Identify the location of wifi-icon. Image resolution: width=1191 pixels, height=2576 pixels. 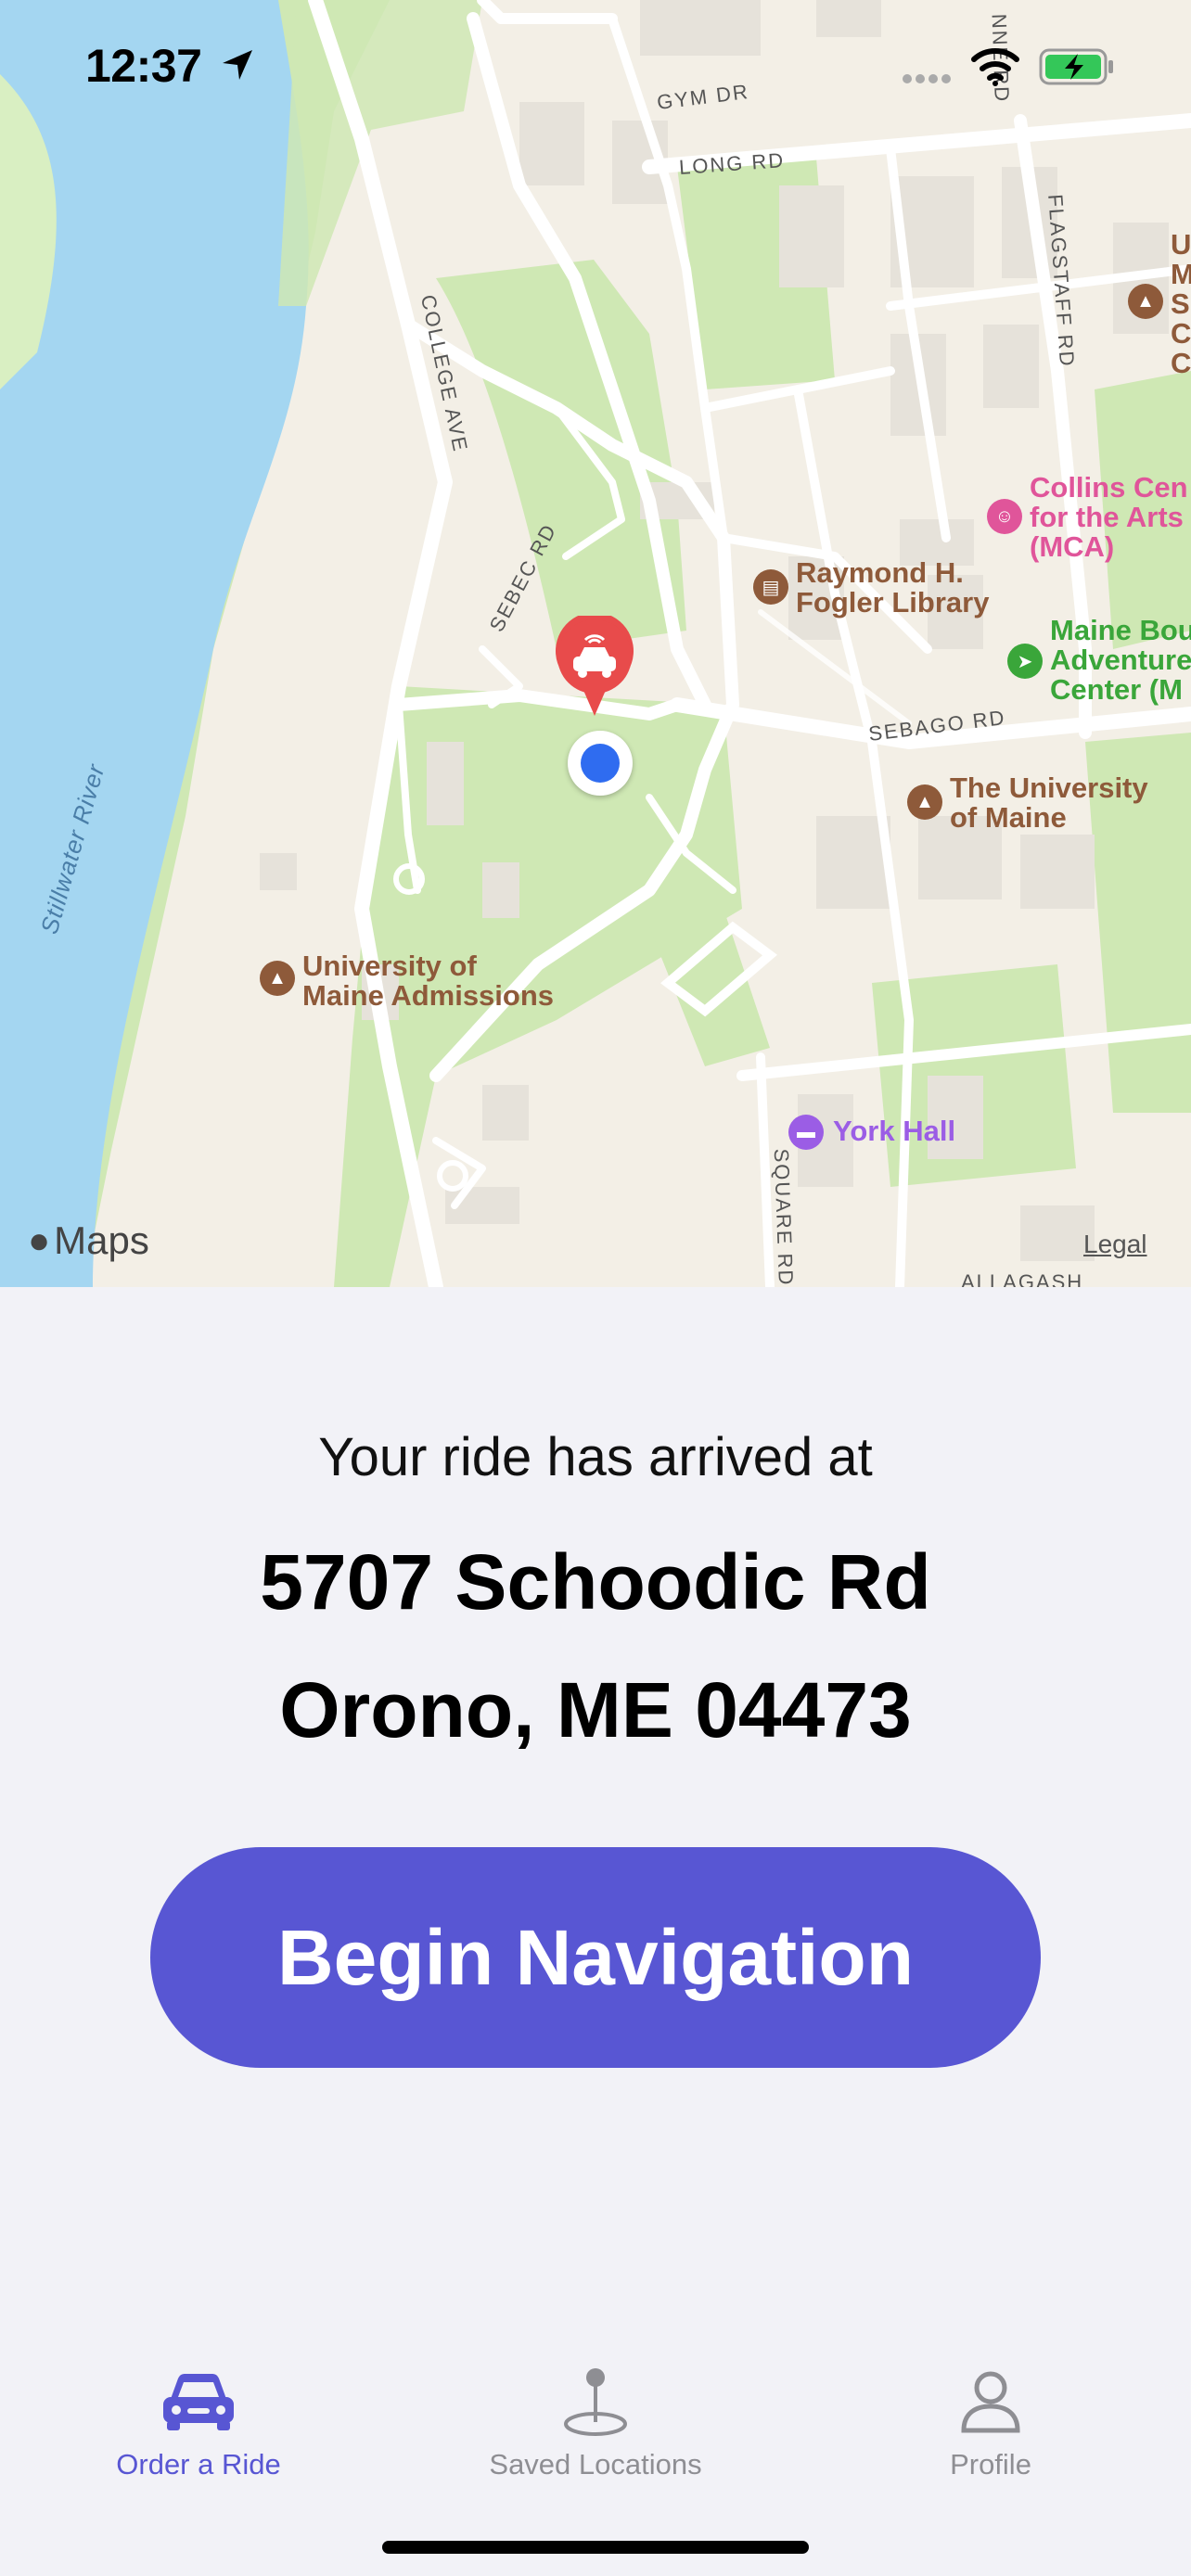
(995, 67).